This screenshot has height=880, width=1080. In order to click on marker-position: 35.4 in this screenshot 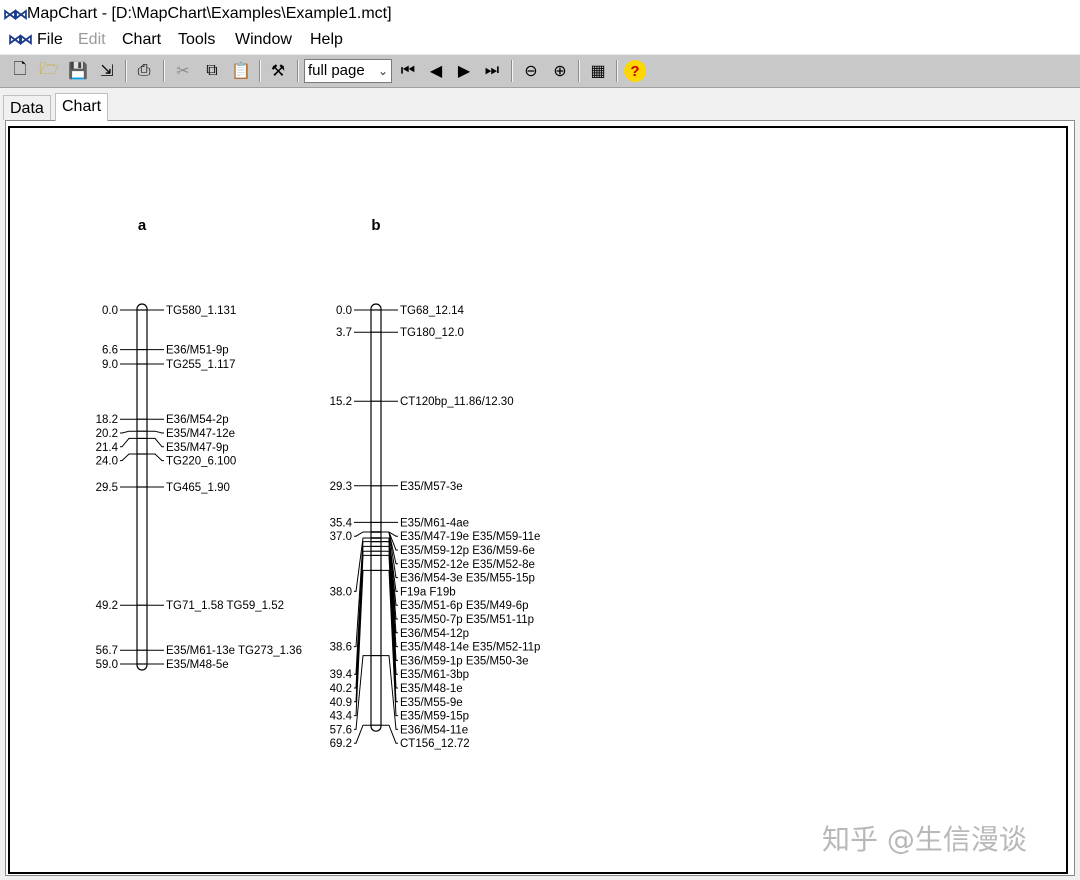, I will do `click(341, 523)`.